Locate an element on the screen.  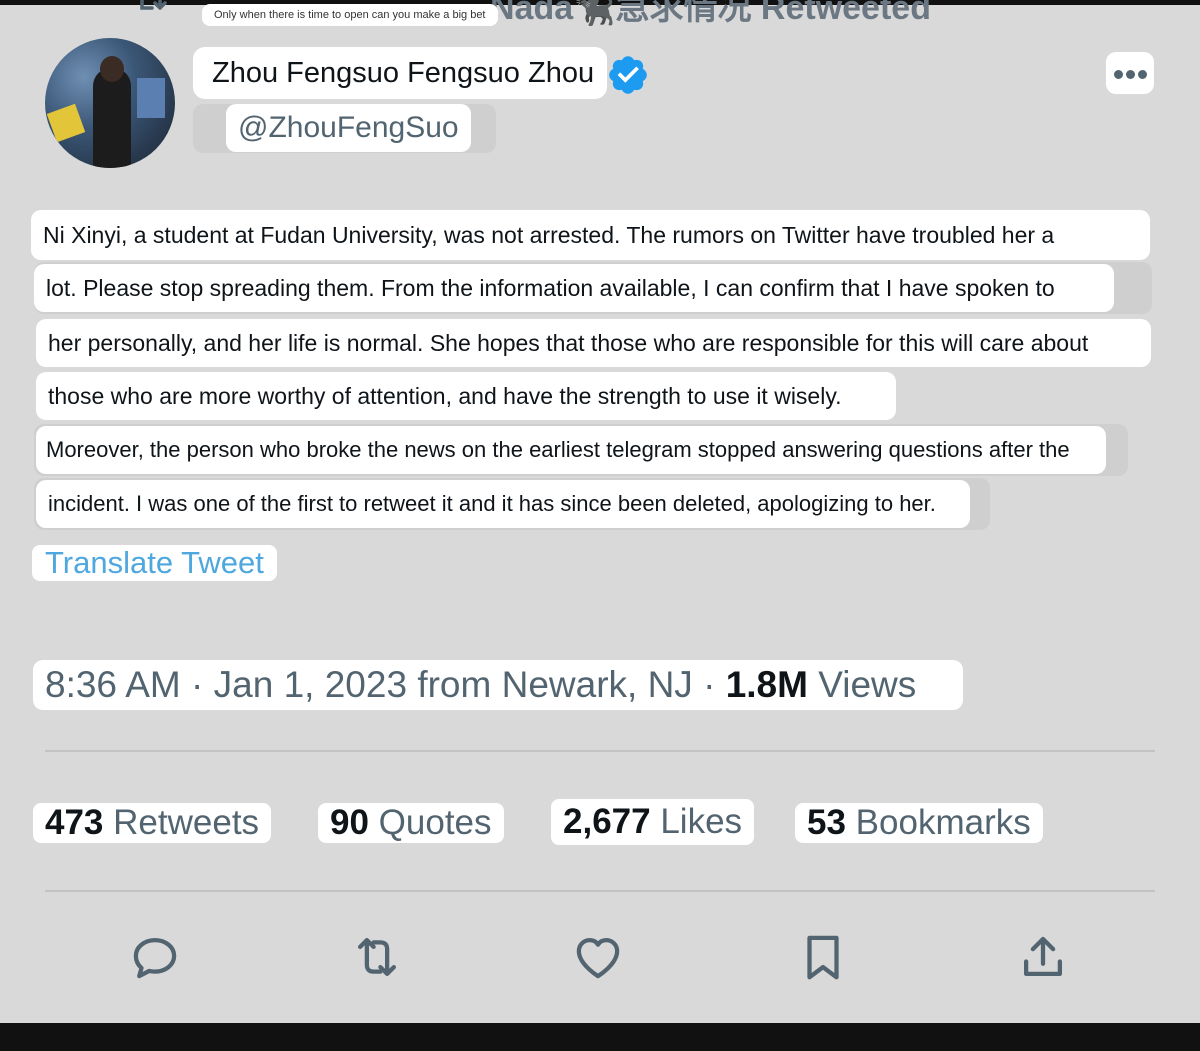
tweet-location: from Newark, NJ is located at coordinates (555, 684).